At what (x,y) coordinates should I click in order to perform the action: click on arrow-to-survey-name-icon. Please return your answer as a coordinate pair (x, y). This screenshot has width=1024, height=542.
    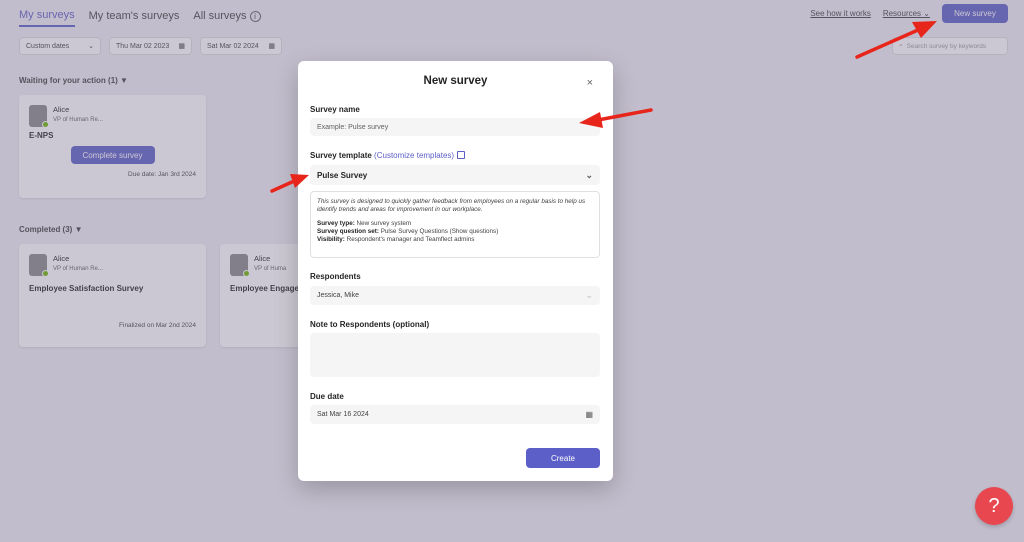
    Looking at the image, I should click on (616, 118).